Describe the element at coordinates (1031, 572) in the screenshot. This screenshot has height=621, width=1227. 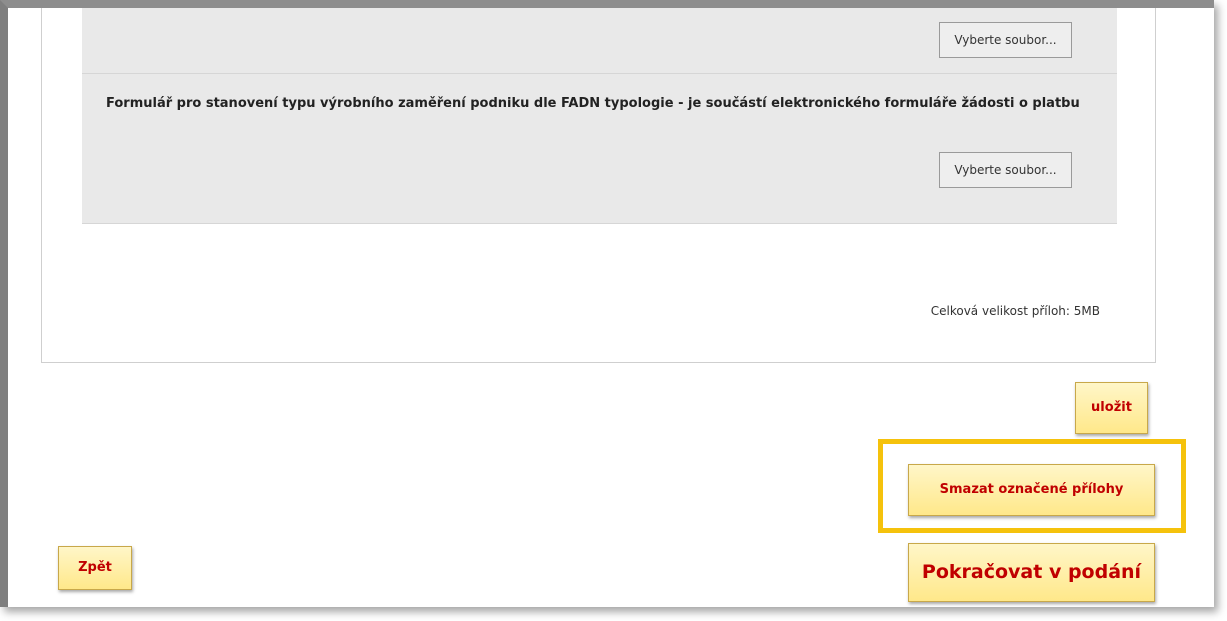
I see `continue-submission-button: Pokračovat v podání` at that location.